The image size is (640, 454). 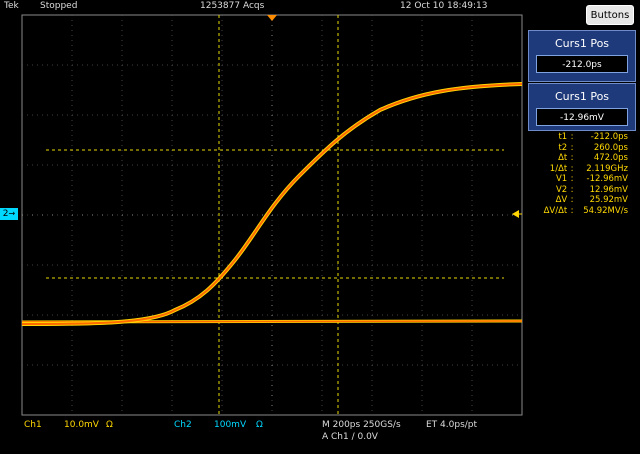 I want to click on trigger-settings: A Ch1 ∕ 0.0V, so click(x=350, y=437).